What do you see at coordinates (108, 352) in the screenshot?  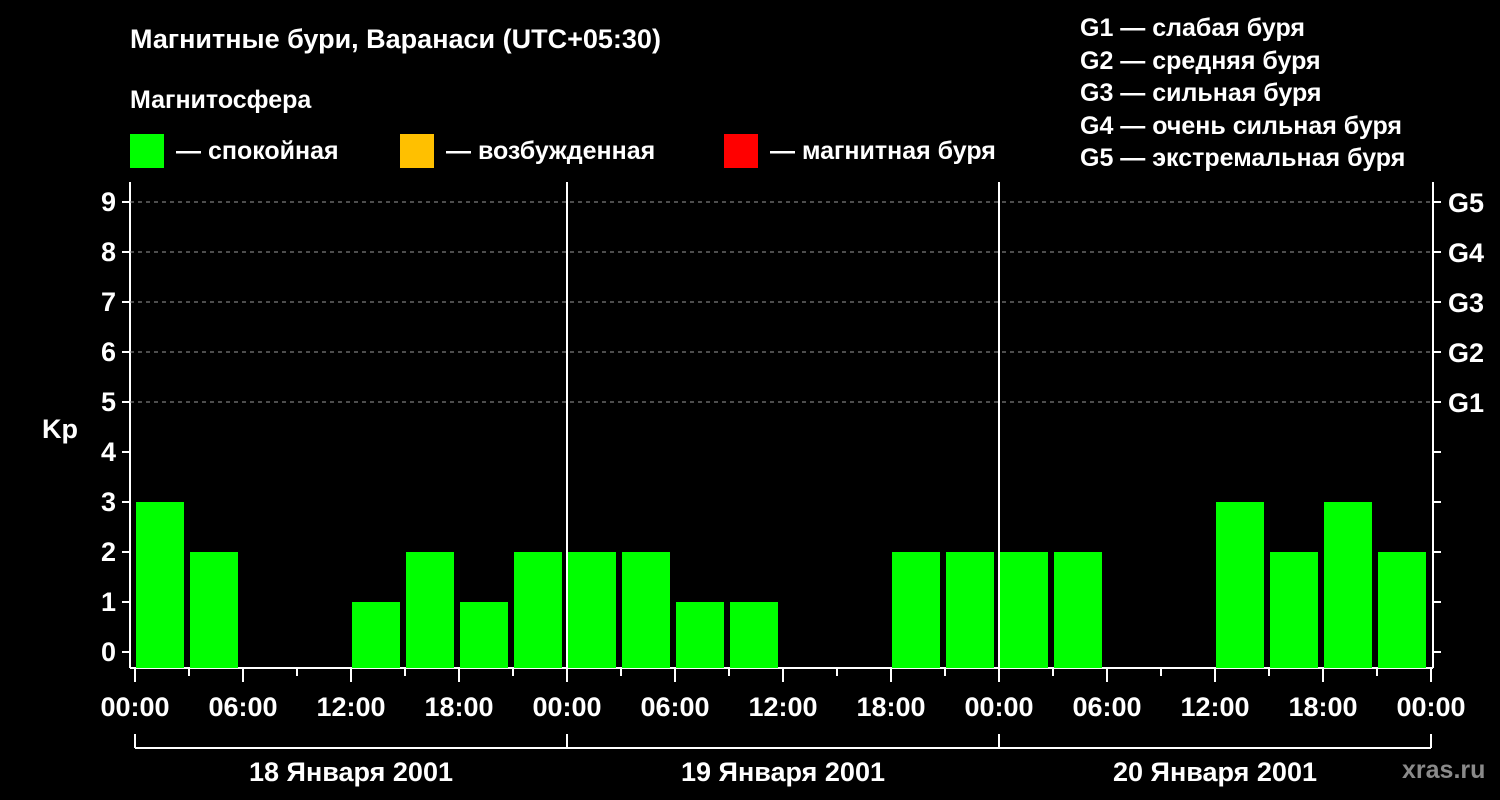 I see `y-tick-label: 6` at bounding box center [108, 352].